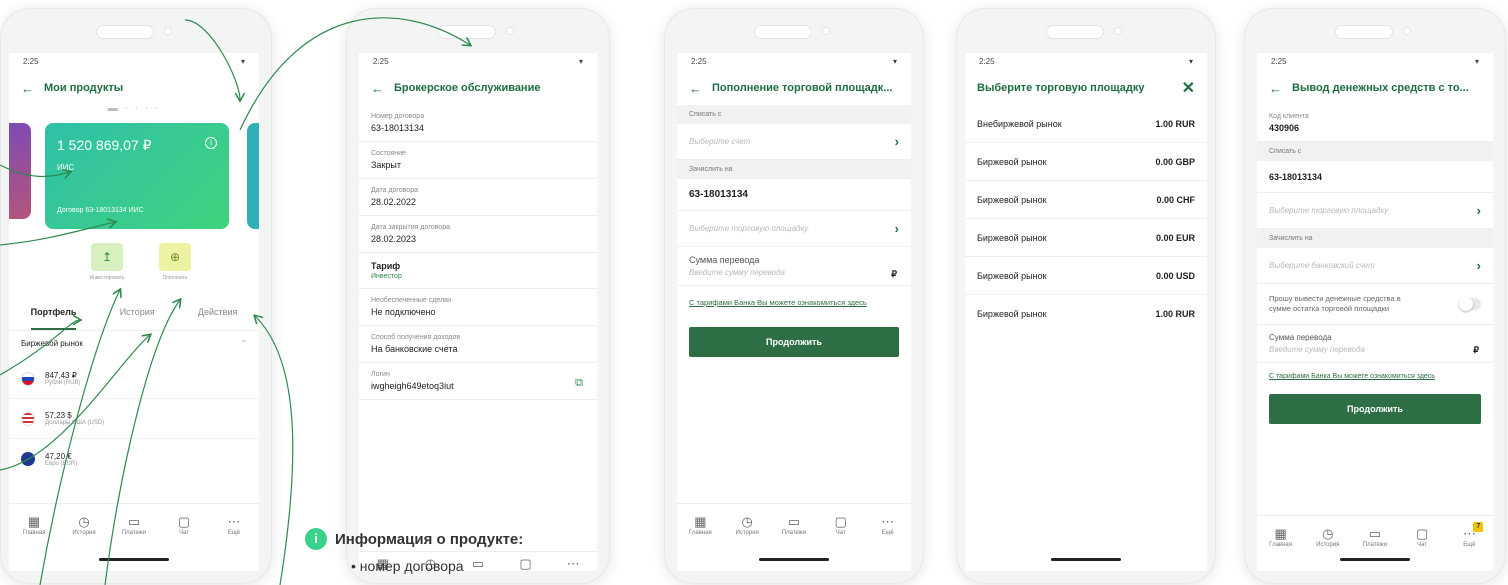 The height and width of the screenshot is (585, 1508). What do you see at coordinates (395, 190) in the screenshot?
I see `field-label: Дата договора` at bounding box center [395, 190].